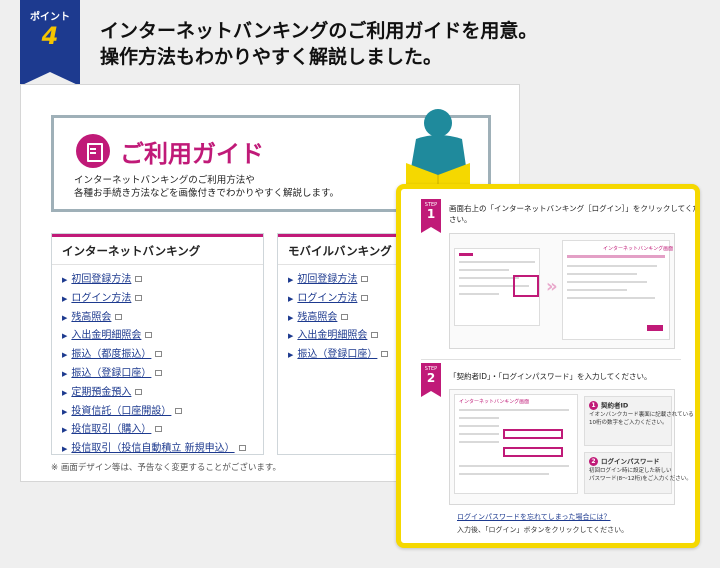 The width and height of the screenshot is (720, 568). Describe the element at coordinates (192, 154) in the screenshot. I see `guide-title: ご利用ガイド` at that location.